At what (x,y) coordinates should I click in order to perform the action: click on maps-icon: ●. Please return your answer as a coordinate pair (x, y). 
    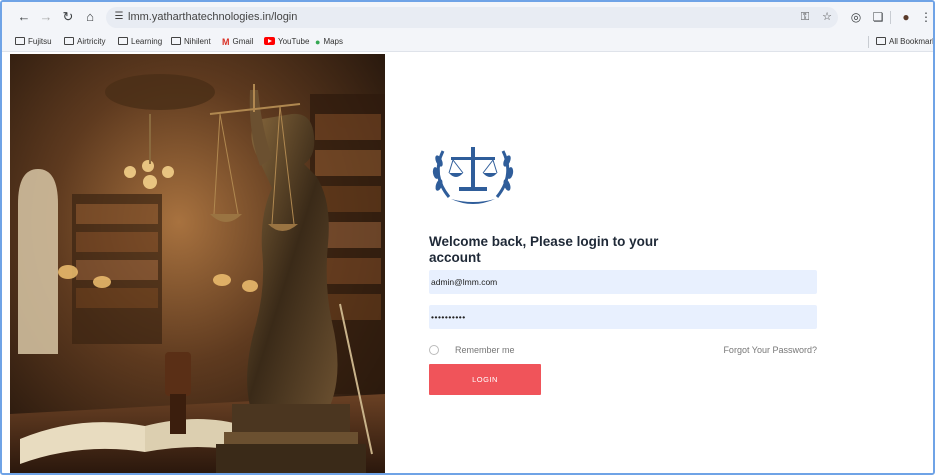
    Looking at the image, I should click on (318, 42).